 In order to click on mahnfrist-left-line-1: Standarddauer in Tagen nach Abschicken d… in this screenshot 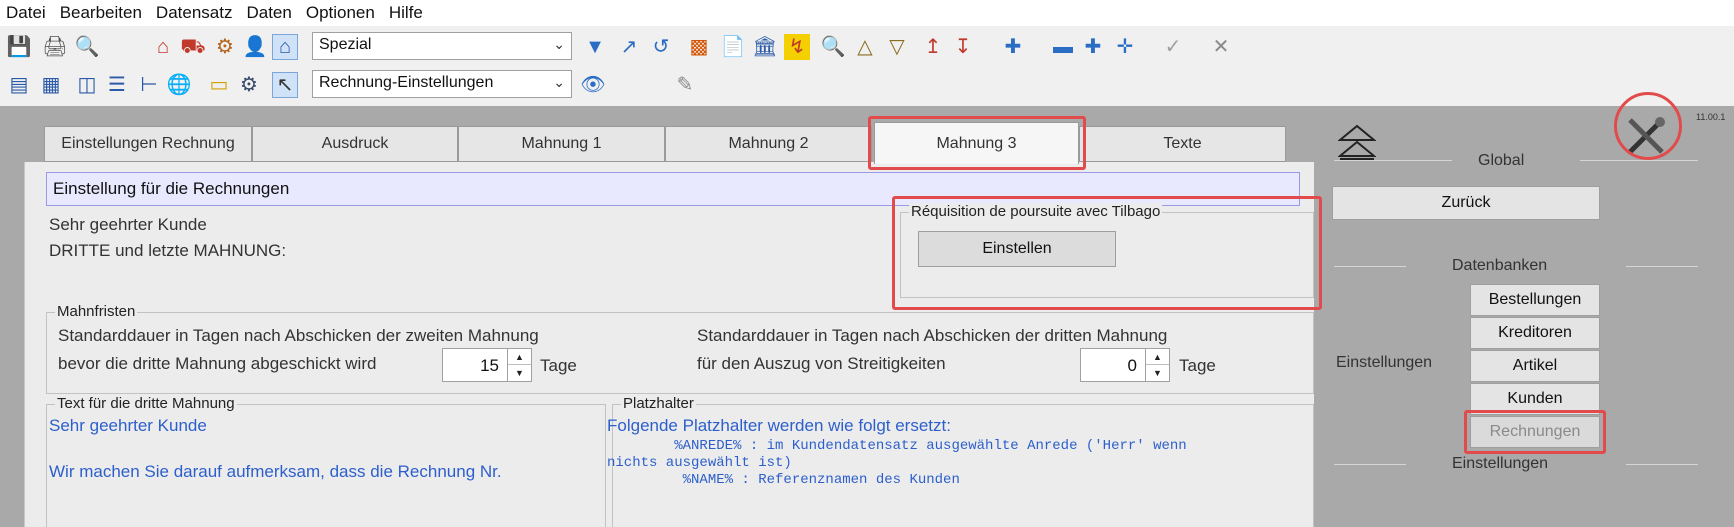, I will do `click(298, 335)`.